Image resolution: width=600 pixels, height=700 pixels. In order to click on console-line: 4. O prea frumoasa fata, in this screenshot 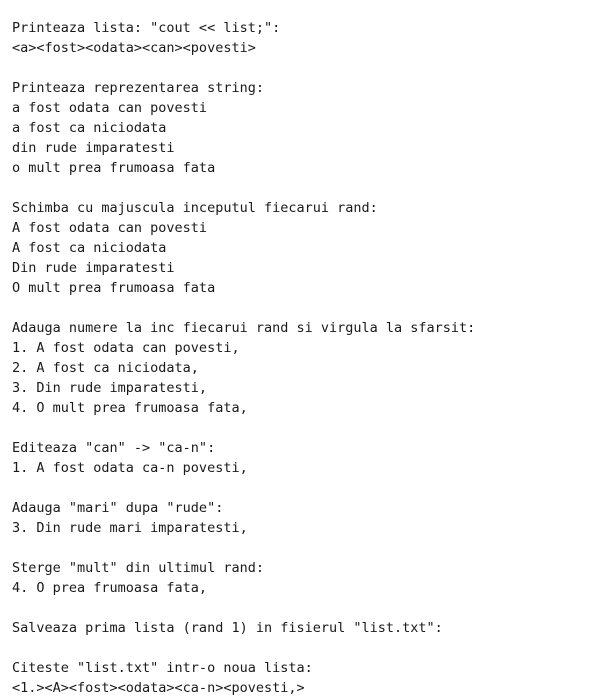, I will do `click(110, 588)`.